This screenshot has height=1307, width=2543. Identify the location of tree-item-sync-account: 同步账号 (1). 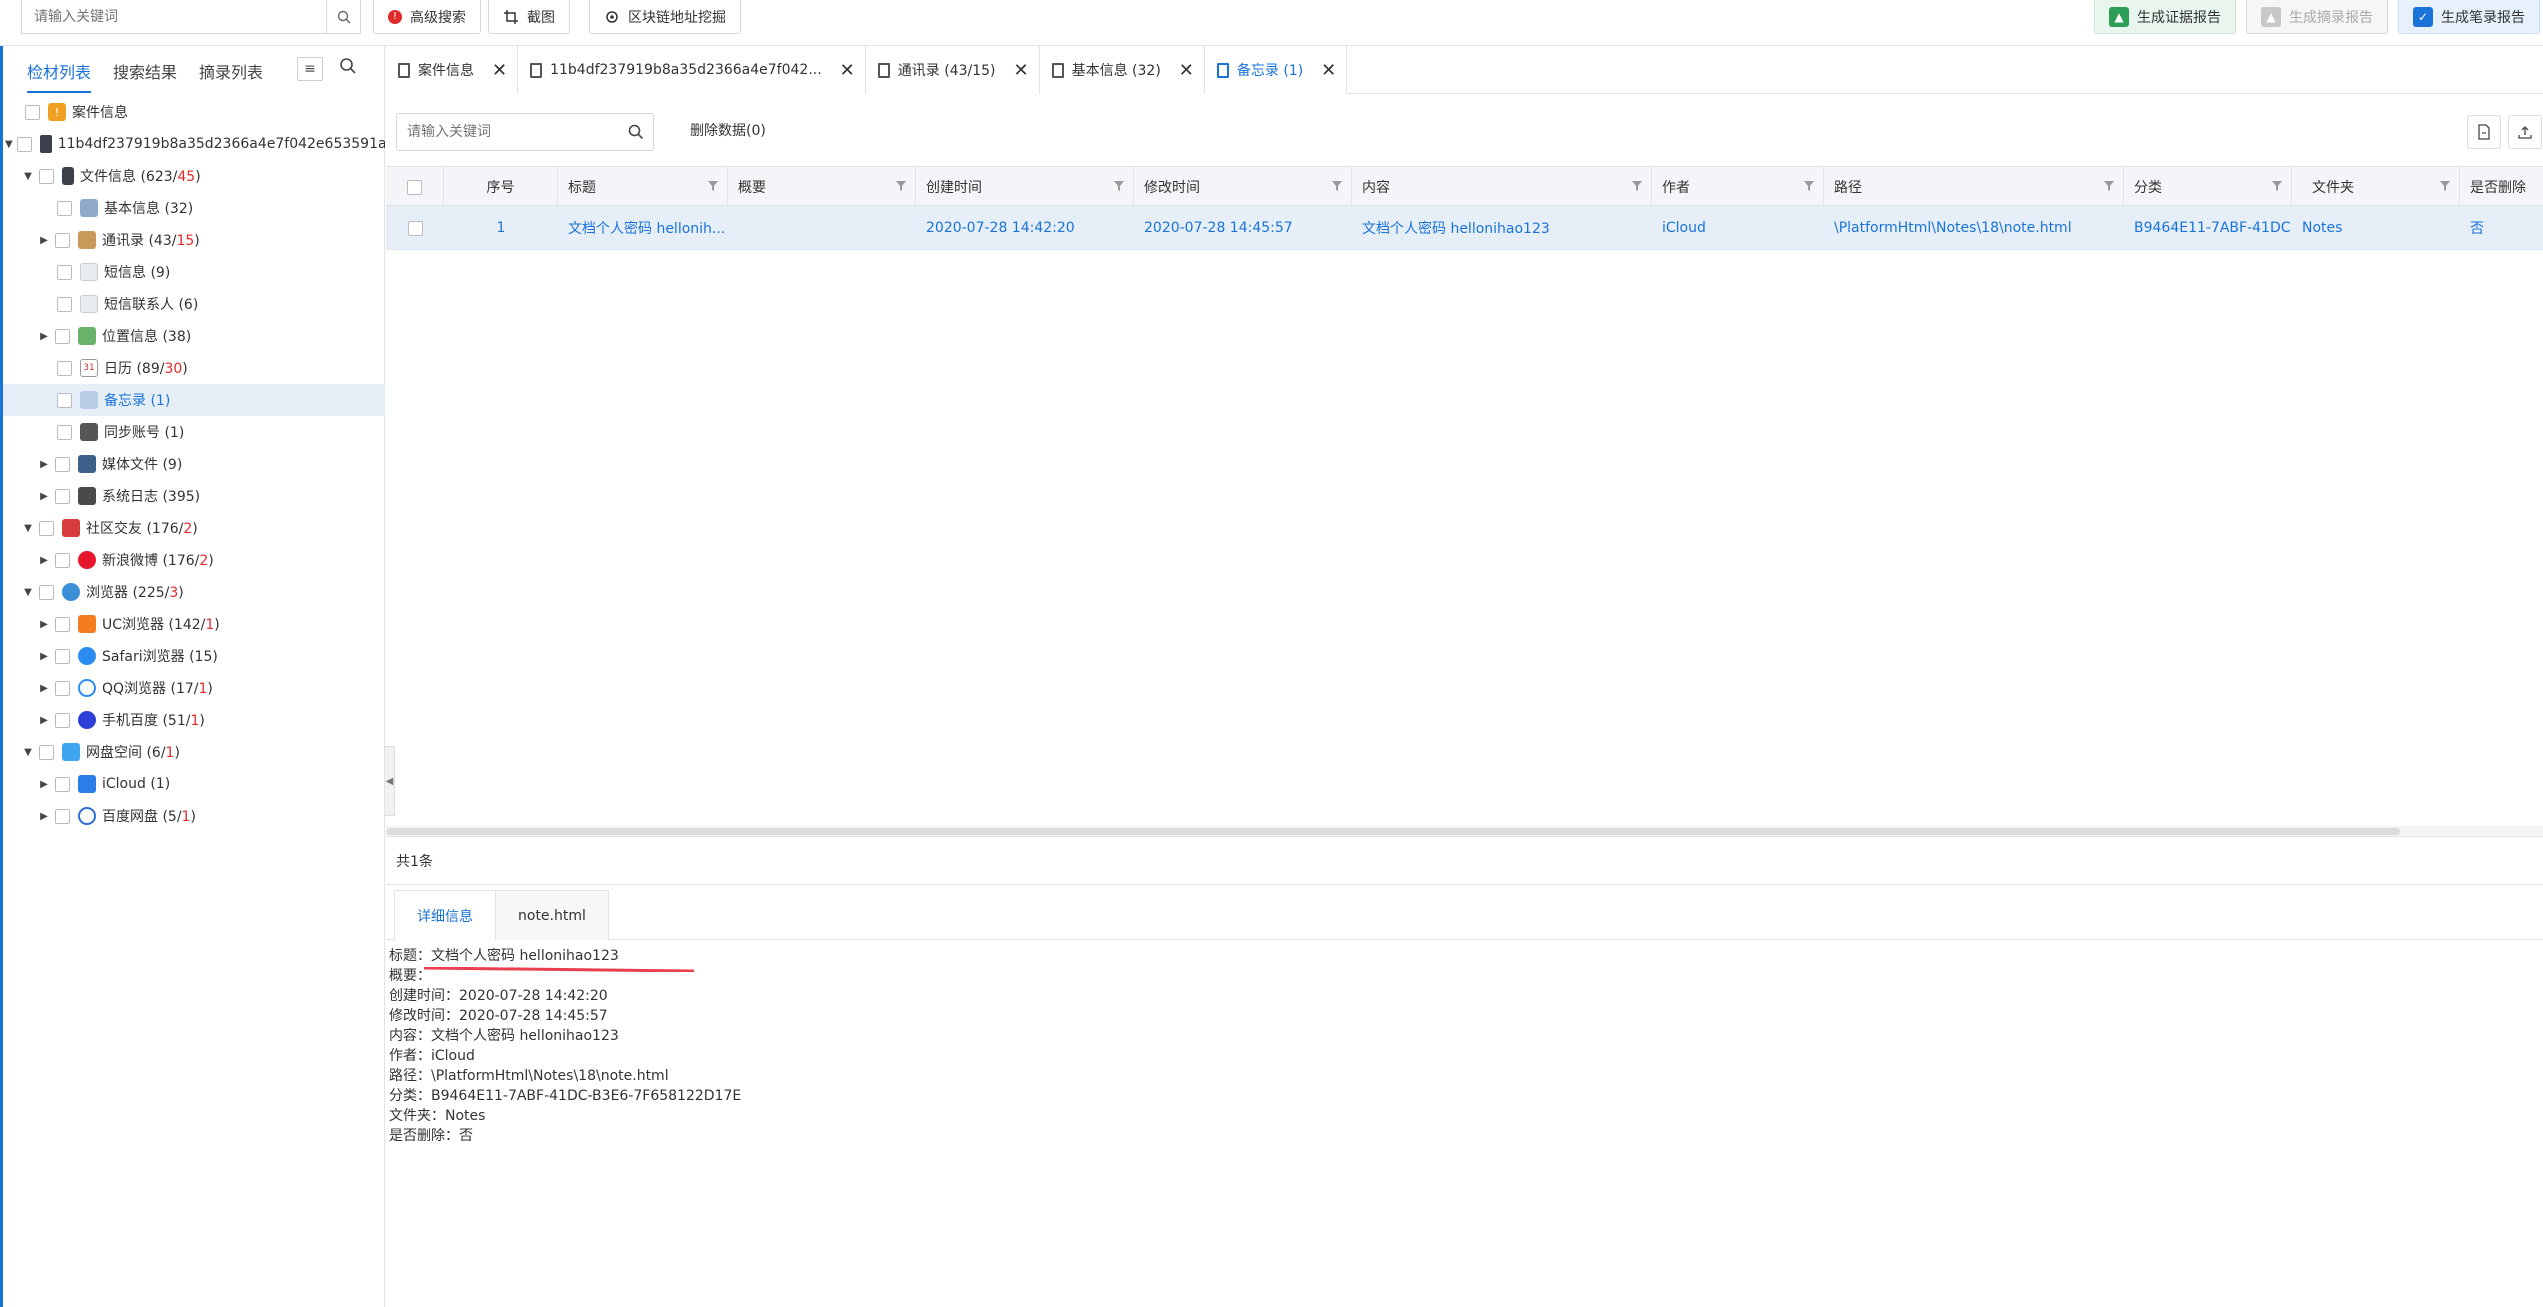
(194, 432).